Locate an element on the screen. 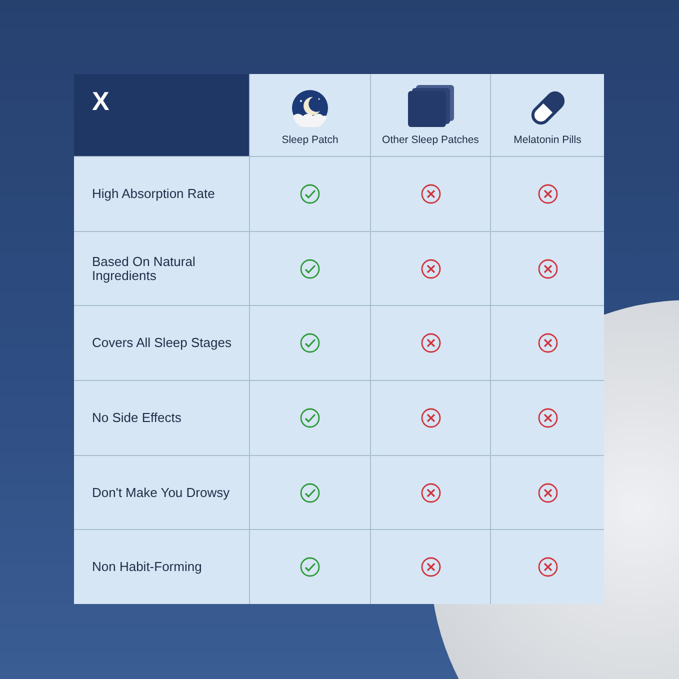 The height and width of the screenshot is (679, 679). stacked-patches-icon is located at coordinates (431, 106).